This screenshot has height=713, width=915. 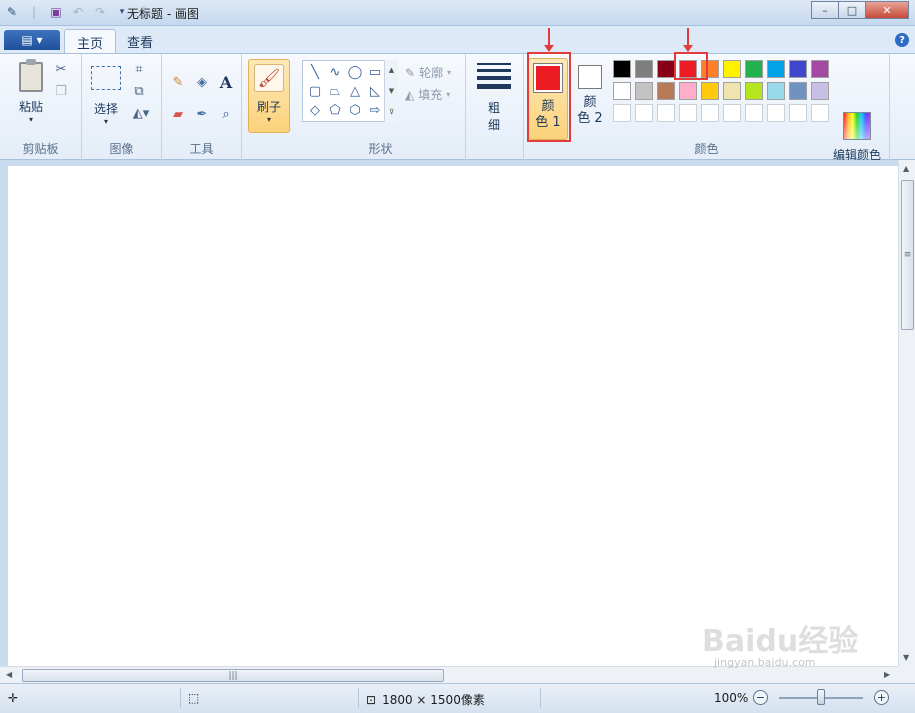 What do you see at coordinates (40, 149) in the screenshot?
I see `clipboard-group-label: 剪贴板` at bounding box center [40, 149].